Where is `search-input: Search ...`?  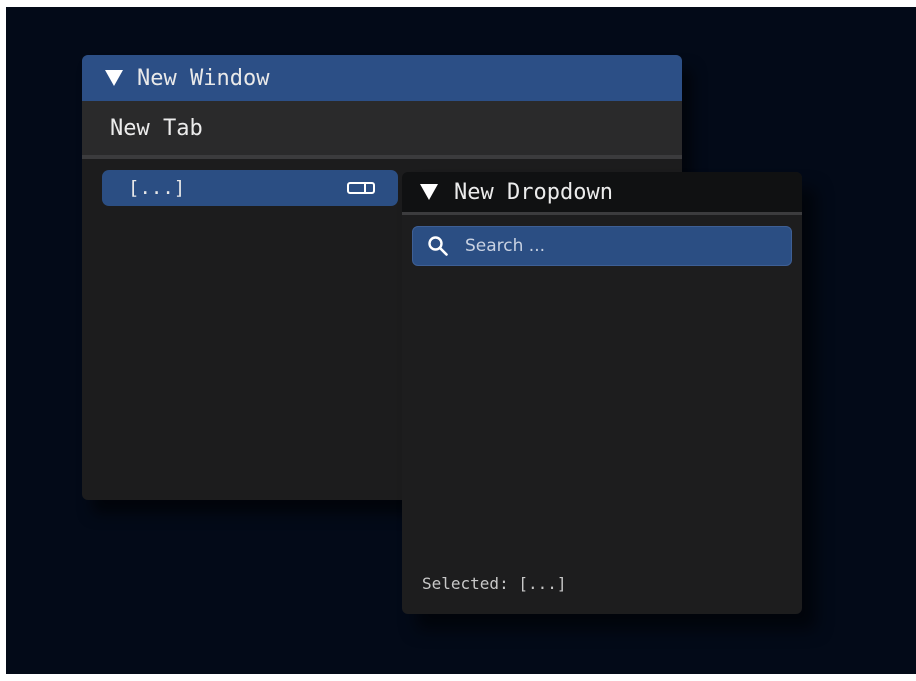
search-input: Search ... is located at coordinates (602, 246).